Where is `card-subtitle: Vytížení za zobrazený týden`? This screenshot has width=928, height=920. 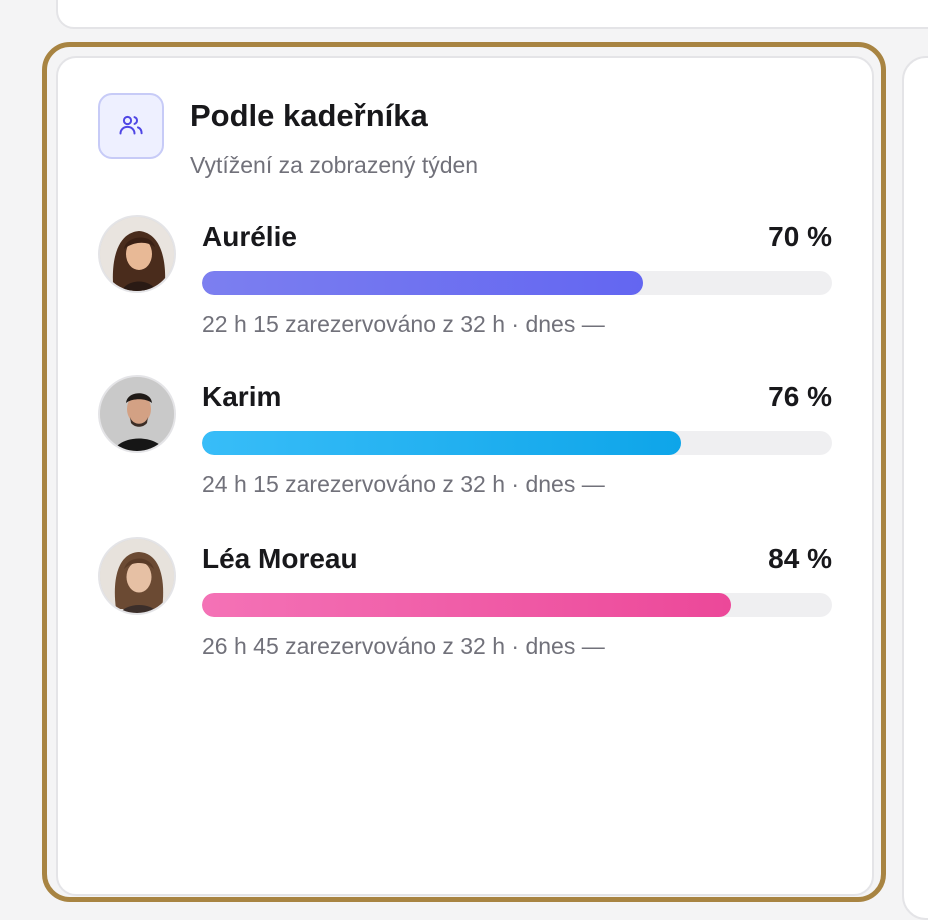 card-subtitle: Vytížení za zobrazený týden is located at coordinates (334, 165).